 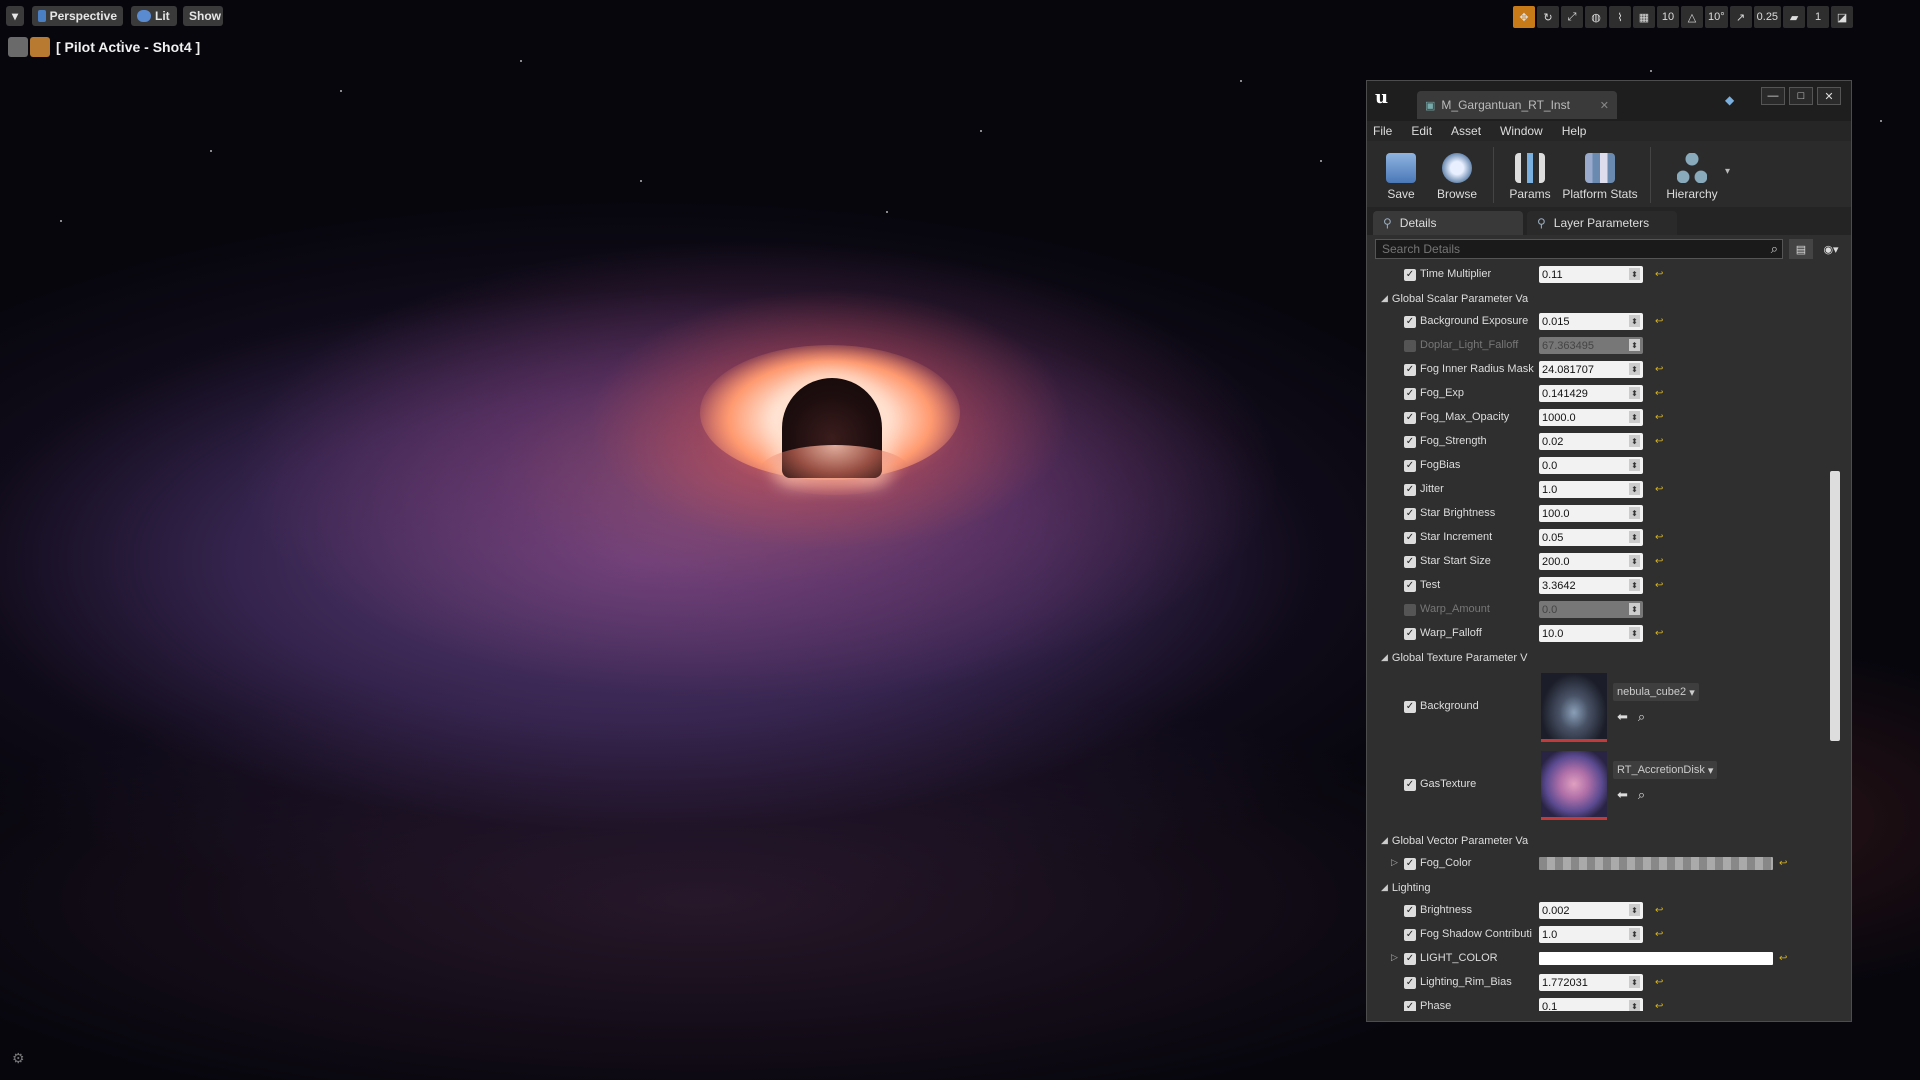 What do you see at coordinates (1668, 17) in the screenshot?
I see `grid-size-value: 10` at bounding box center [1668, 17].